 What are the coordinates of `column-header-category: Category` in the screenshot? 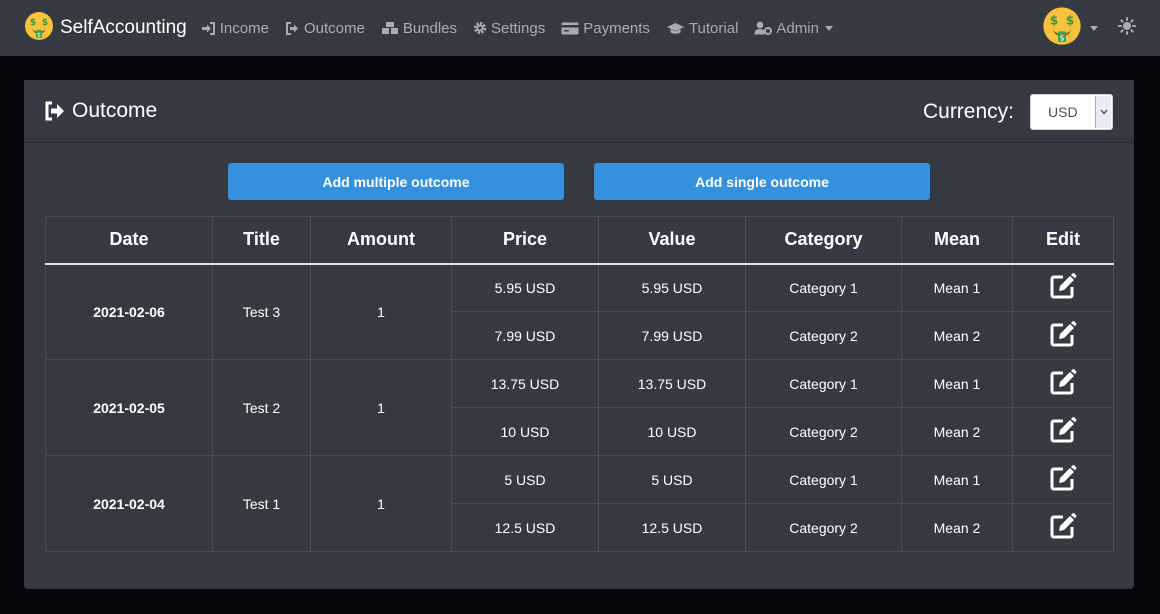 It's located at (823, 240).